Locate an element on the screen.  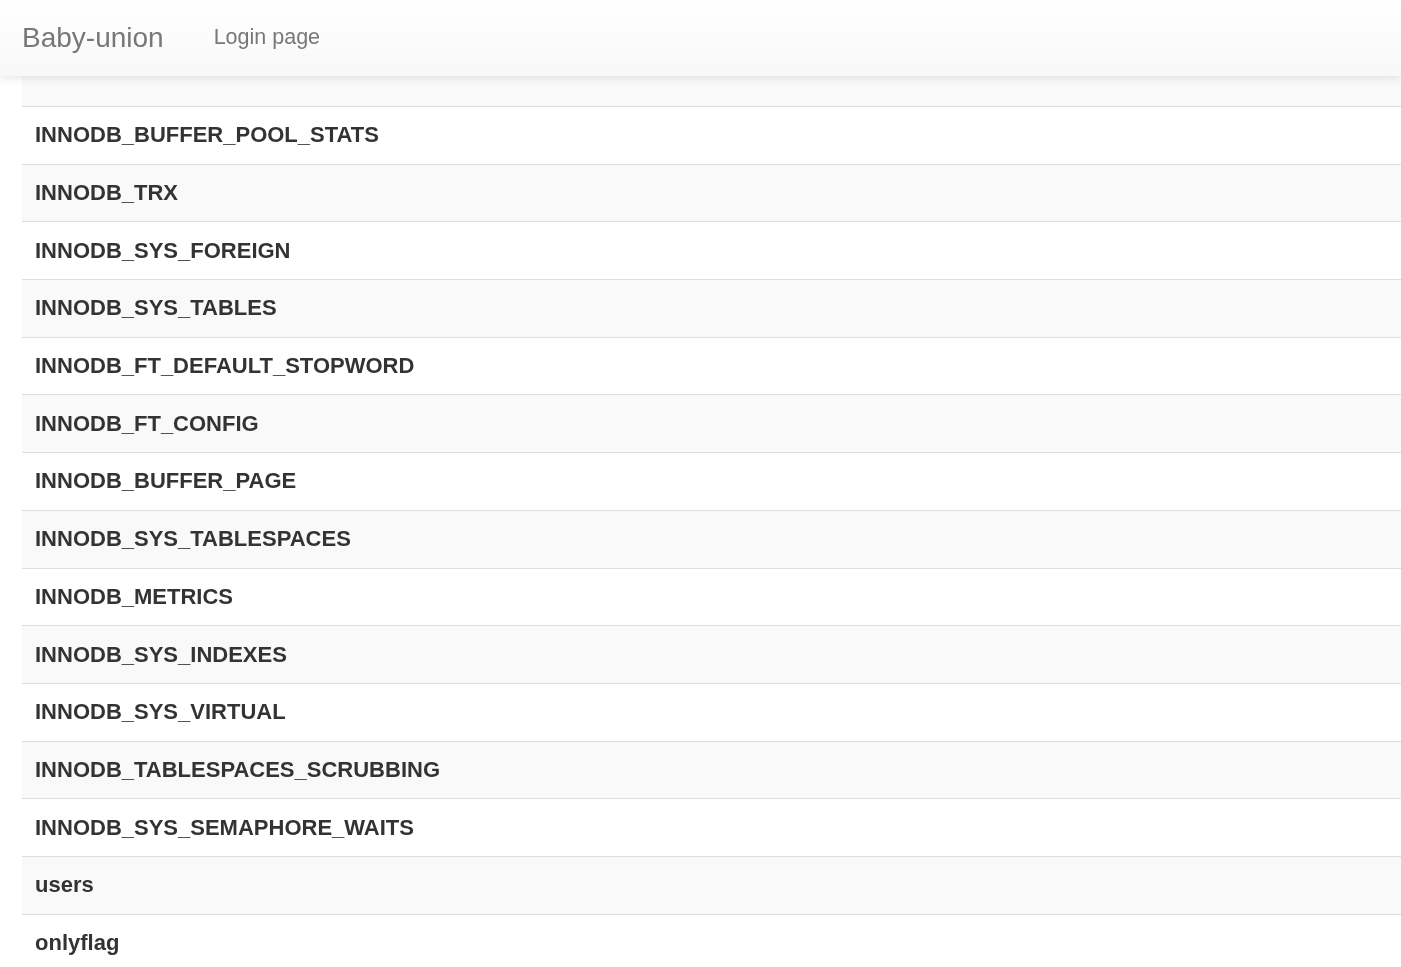
table-cell: INNODB_SYS_TABLES is located at coordinates (156, 308).